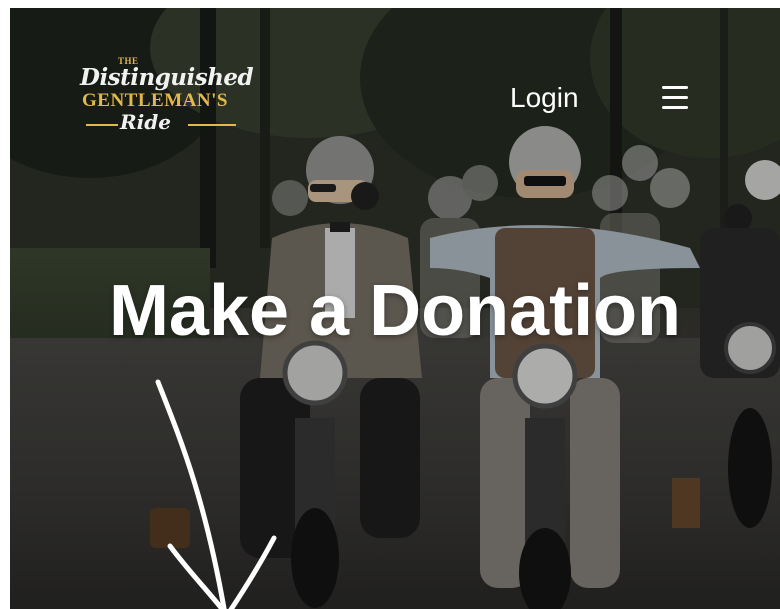  I want to click on page-title: Make a Donation, so click(395, 311).